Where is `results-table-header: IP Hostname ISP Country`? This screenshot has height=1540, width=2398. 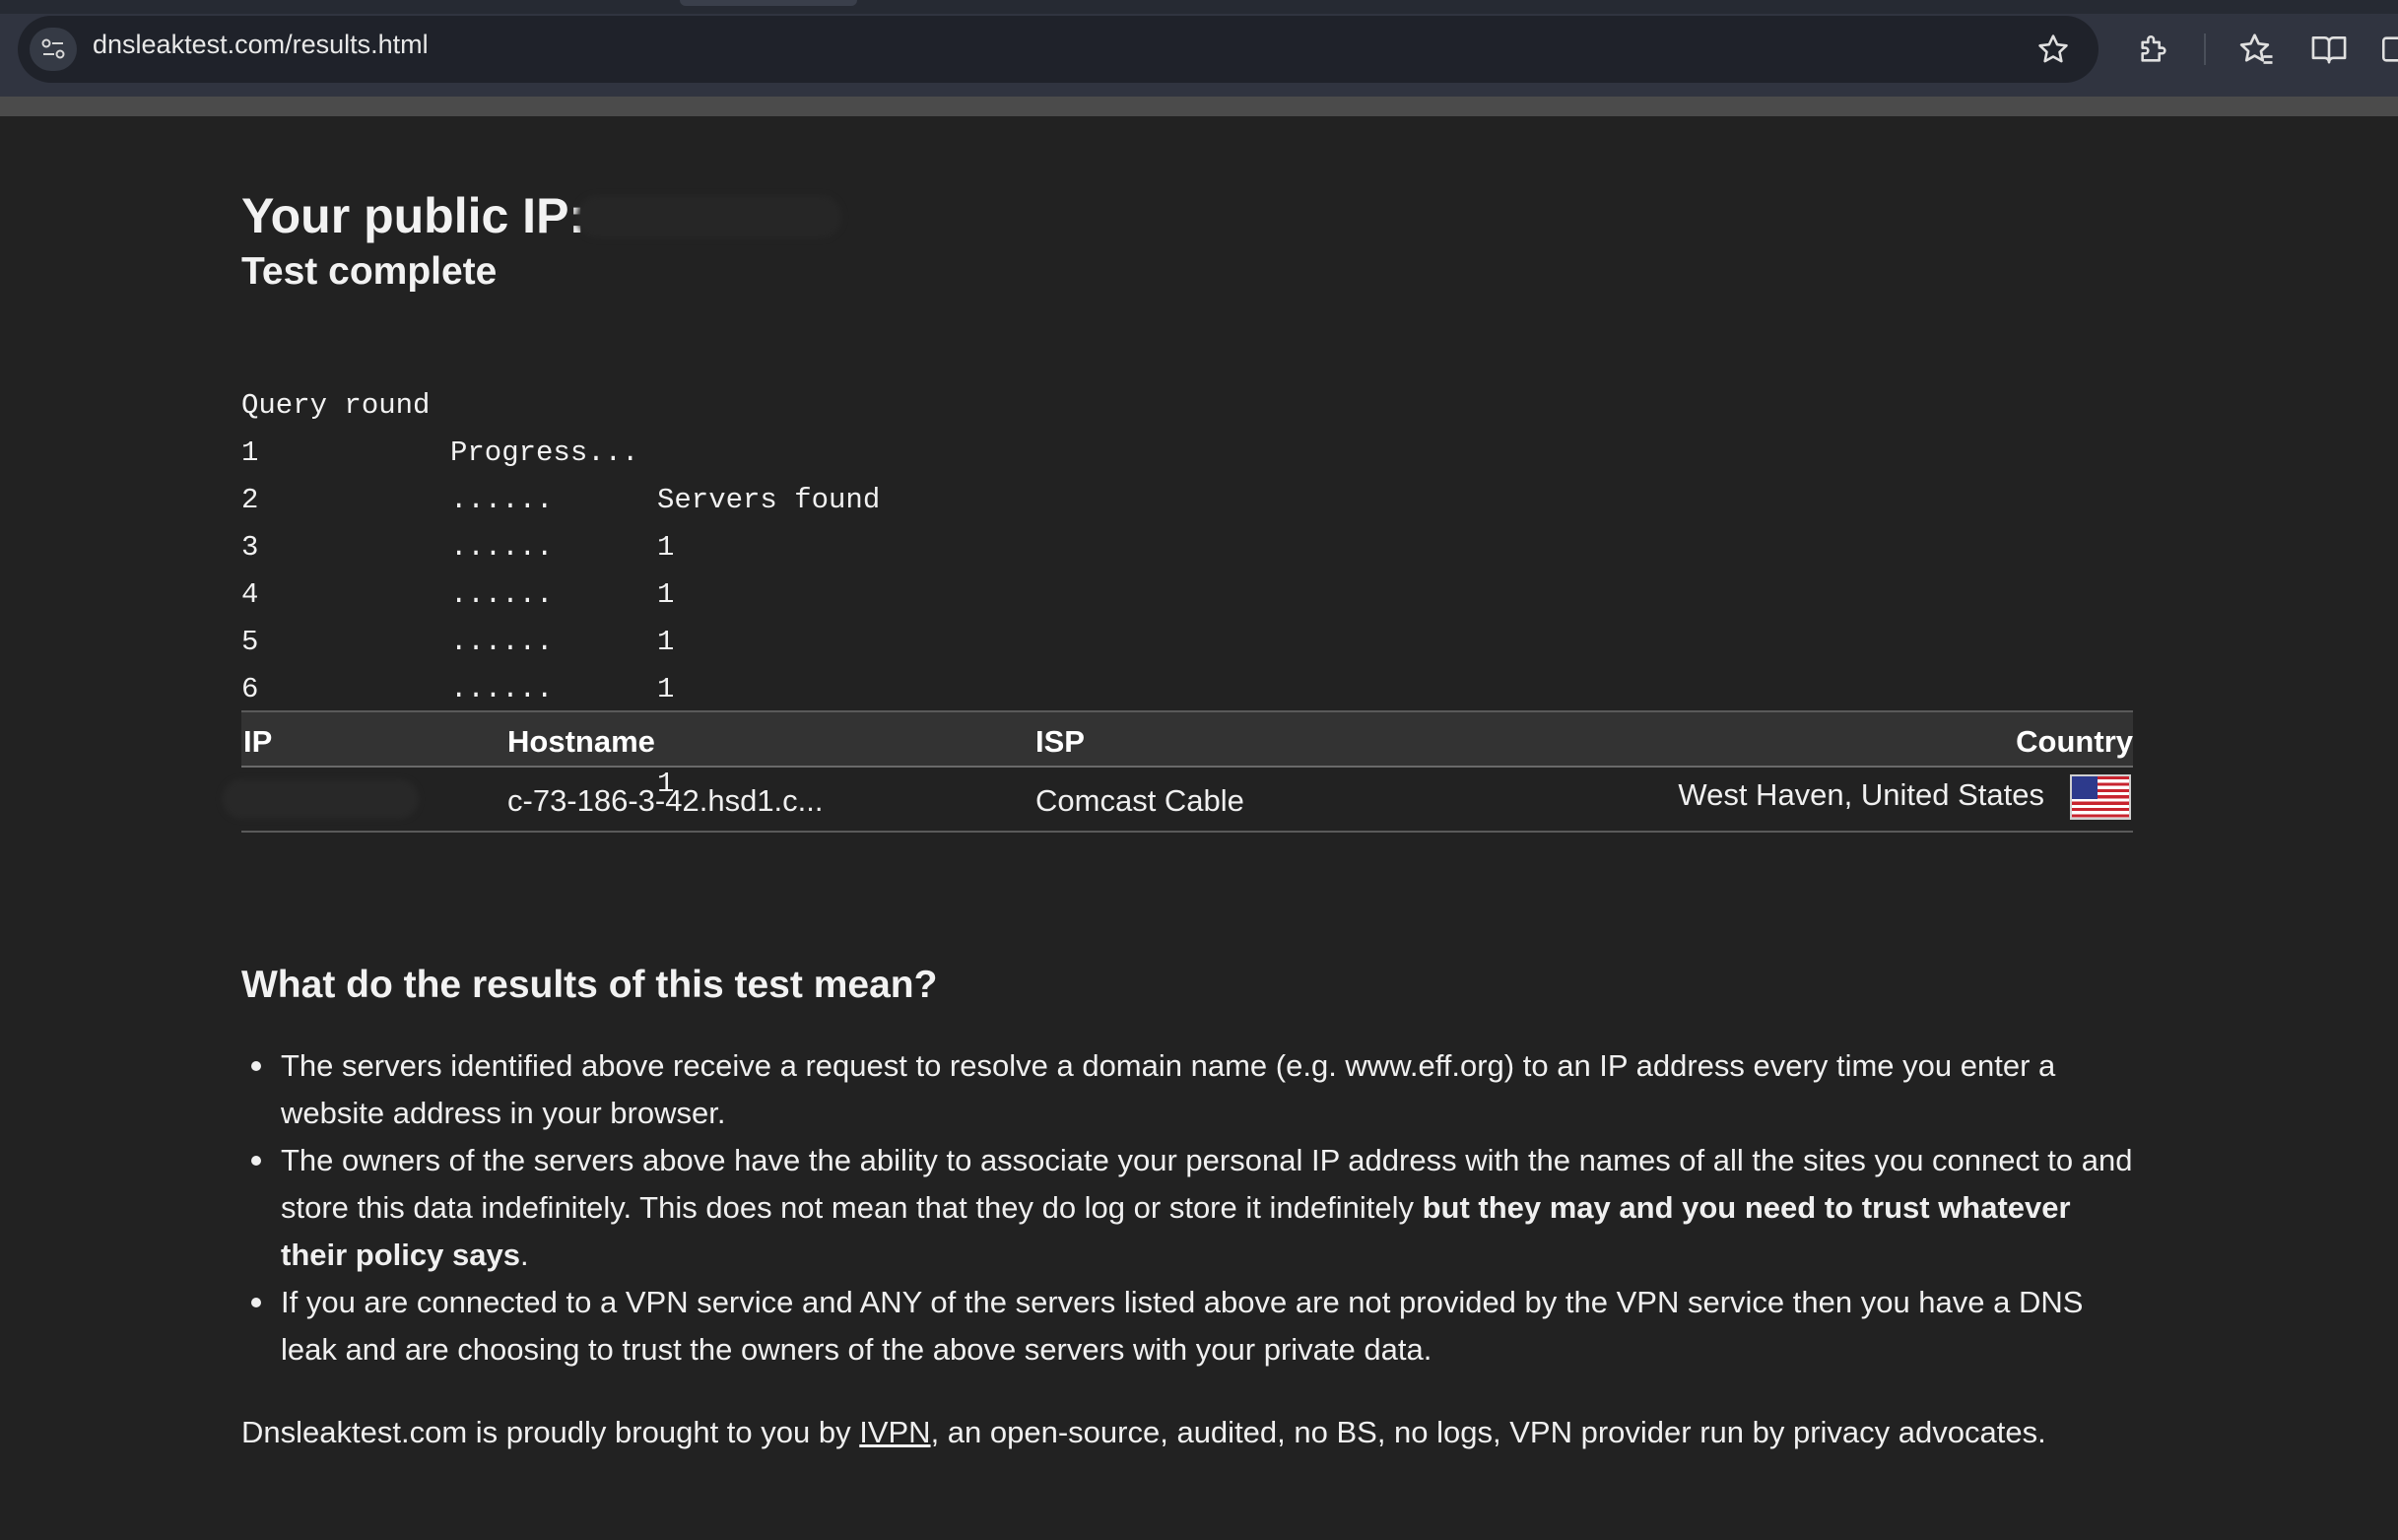 results-table-header: IP Hostname ISP Country is located at coordinates (1187, 739).